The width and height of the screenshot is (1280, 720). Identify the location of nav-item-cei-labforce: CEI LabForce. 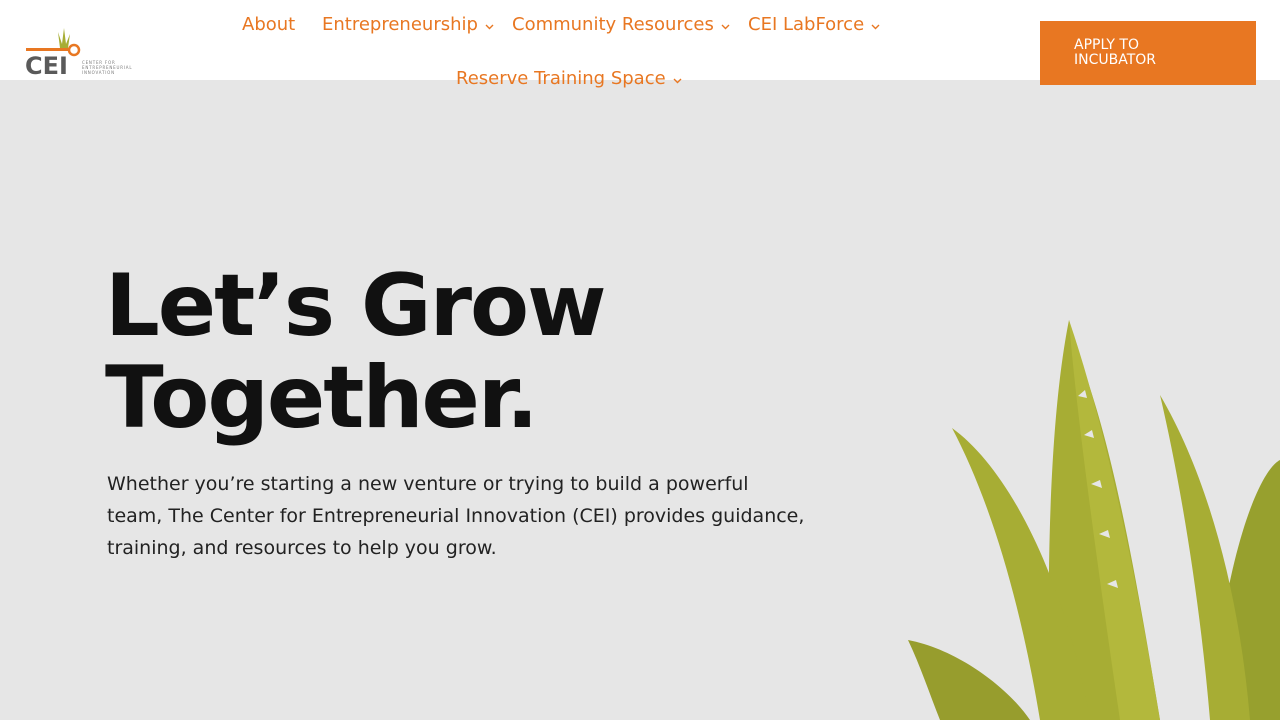
(814, 24).